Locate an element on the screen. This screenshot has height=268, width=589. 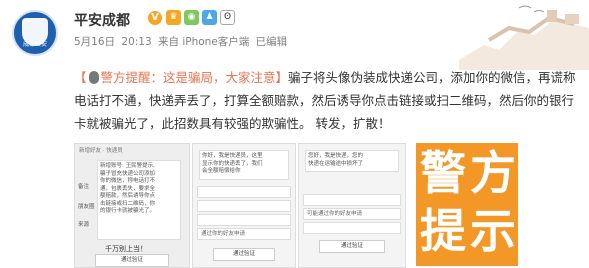
shot1-line: 骗子冒充快递公司添加 is located at coordinates (128, 173).